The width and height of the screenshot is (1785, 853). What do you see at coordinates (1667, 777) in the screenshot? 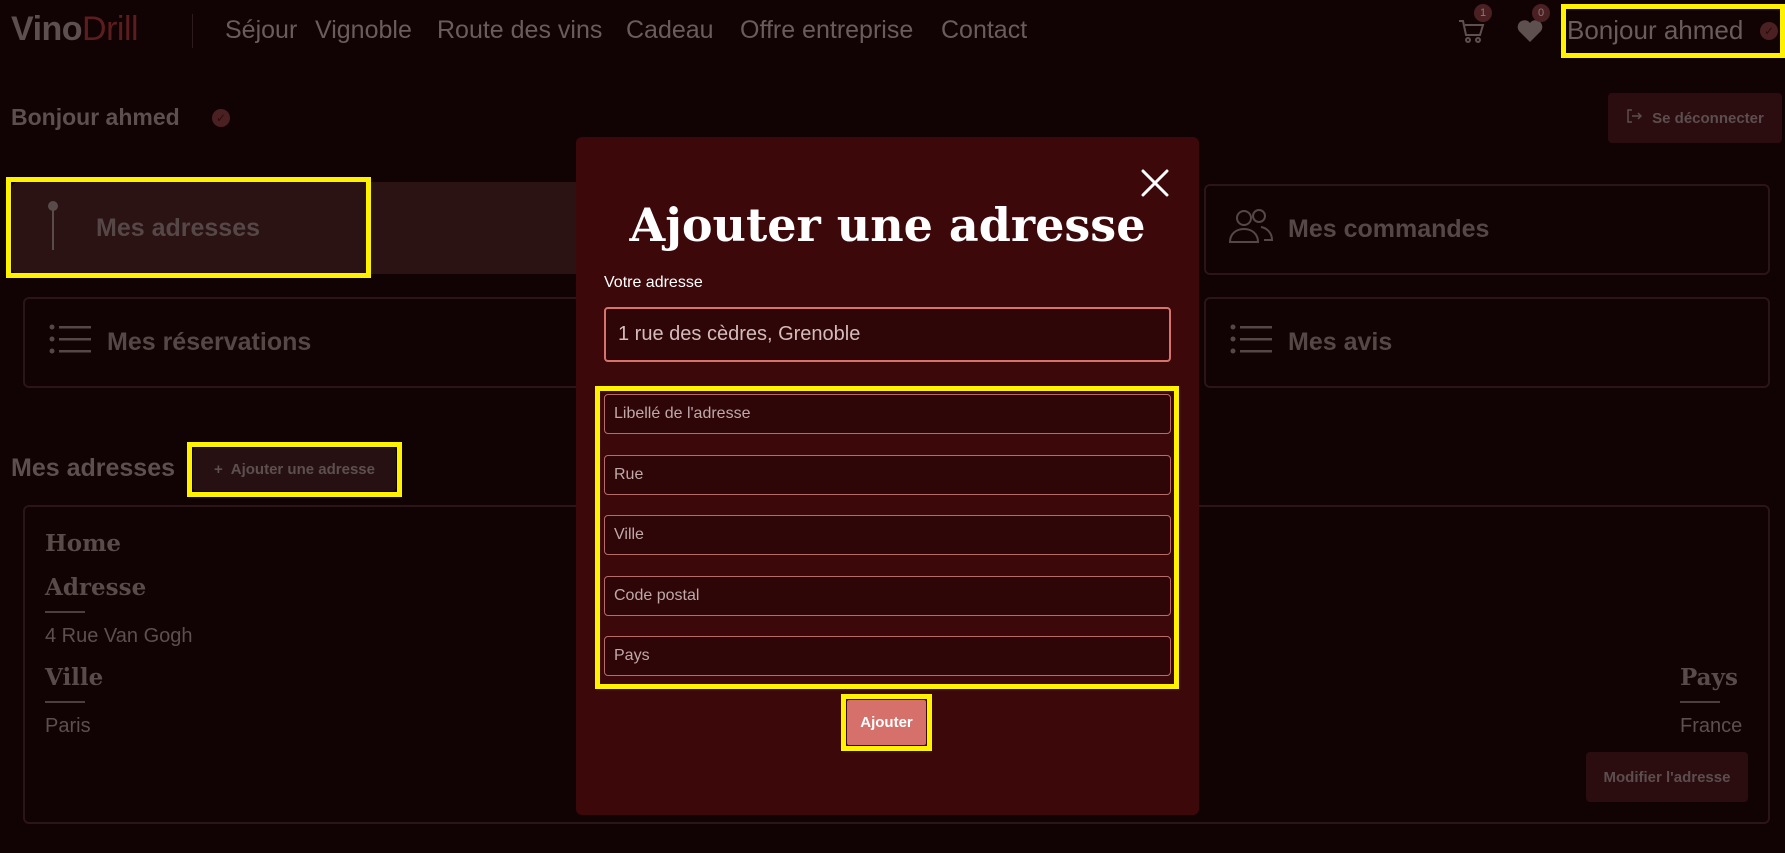
I see `edit-address-button: Modifier l'adresse` at bounding box center [1667, 777].